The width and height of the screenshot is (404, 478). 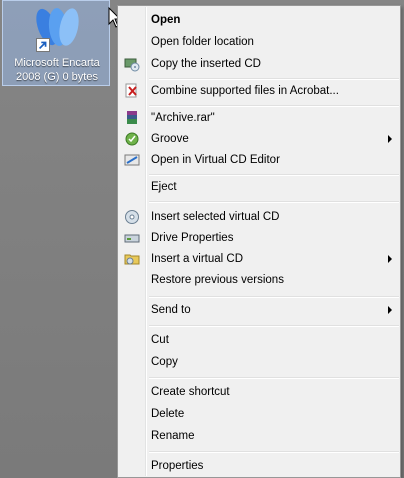 I want to click on menu-item-create-shortcut: Create shortcut, so click(x=259, y=392).